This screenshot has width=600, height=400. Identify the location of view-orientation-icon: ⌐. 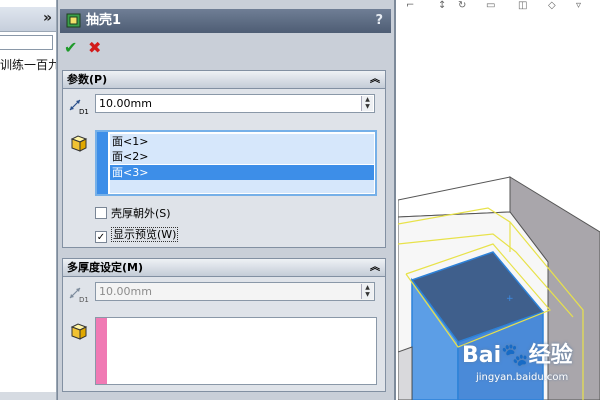
(410, 5).